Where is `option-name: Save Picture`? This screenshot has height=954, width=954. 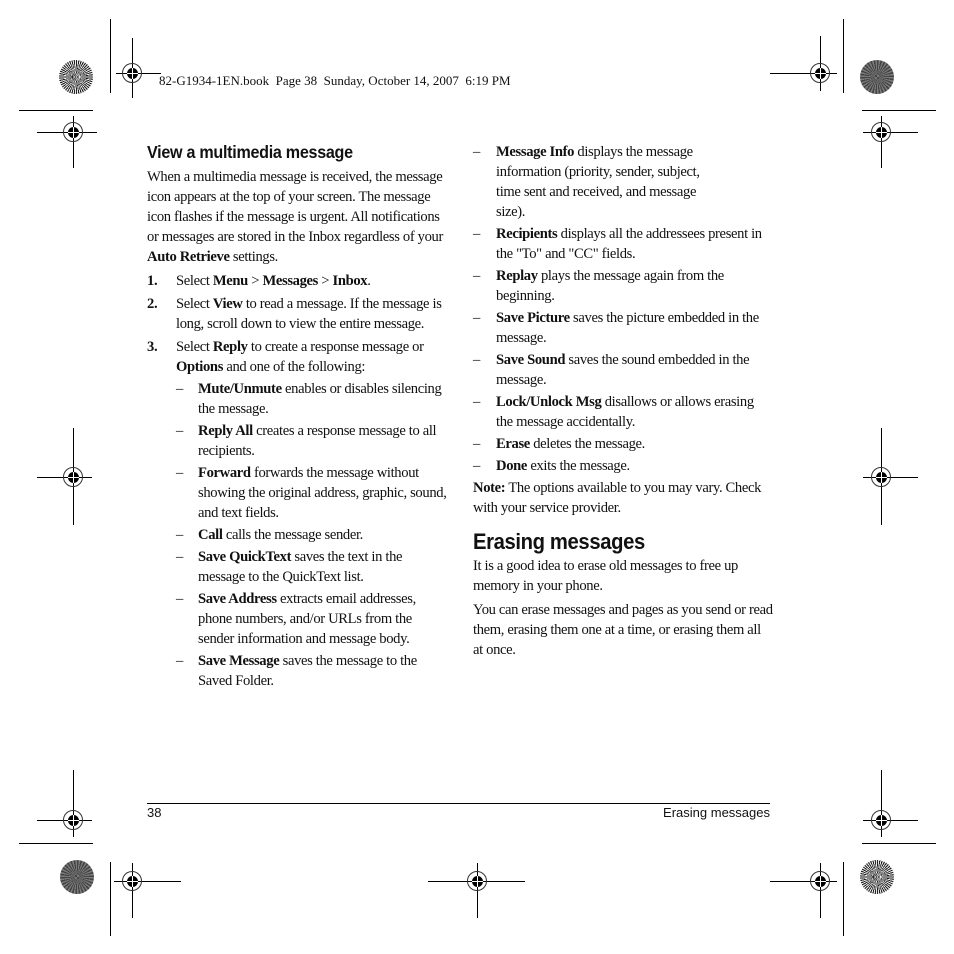 option-name: Save Picture is located at coordinates (533, 318).